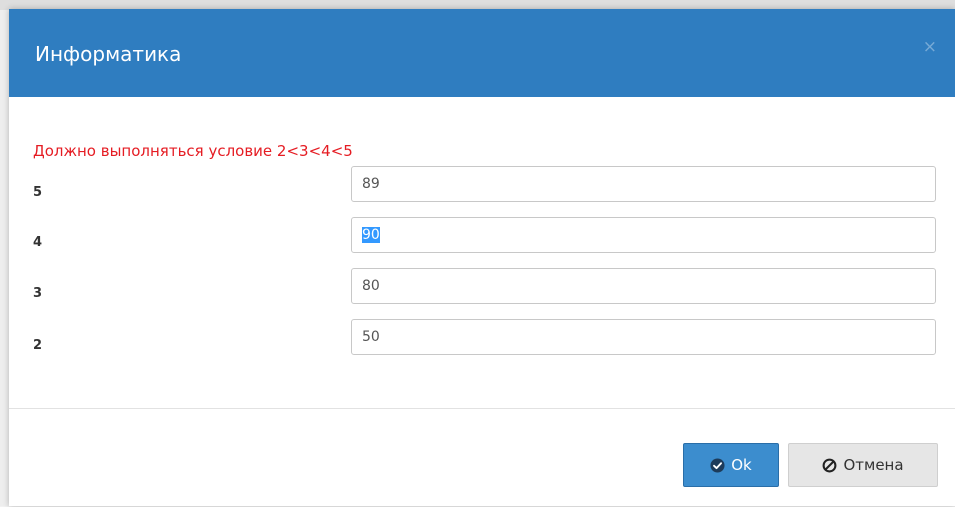 The height and width of the screenshot is (507, 955). I want to click on cancel-button-label: Отмена, so click(873, 465).